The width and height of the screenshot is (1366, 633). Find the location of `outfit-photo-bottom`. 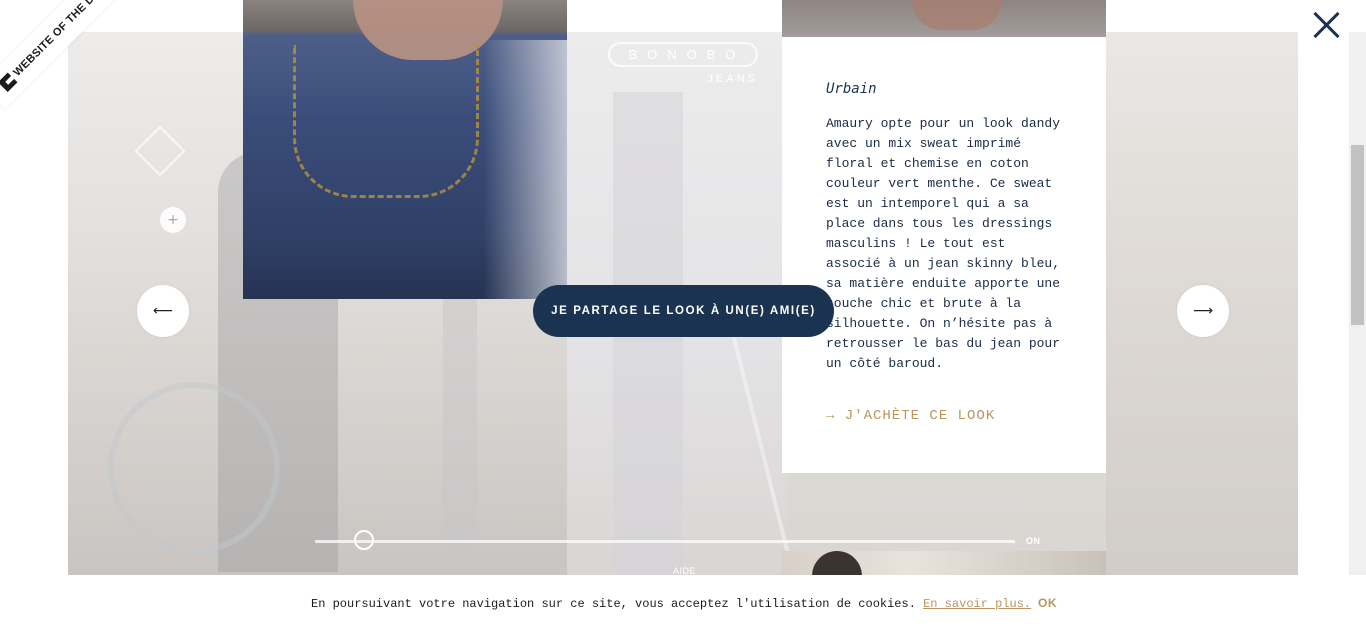

outfit-photo-bottom is located at coordinates (944, 563).